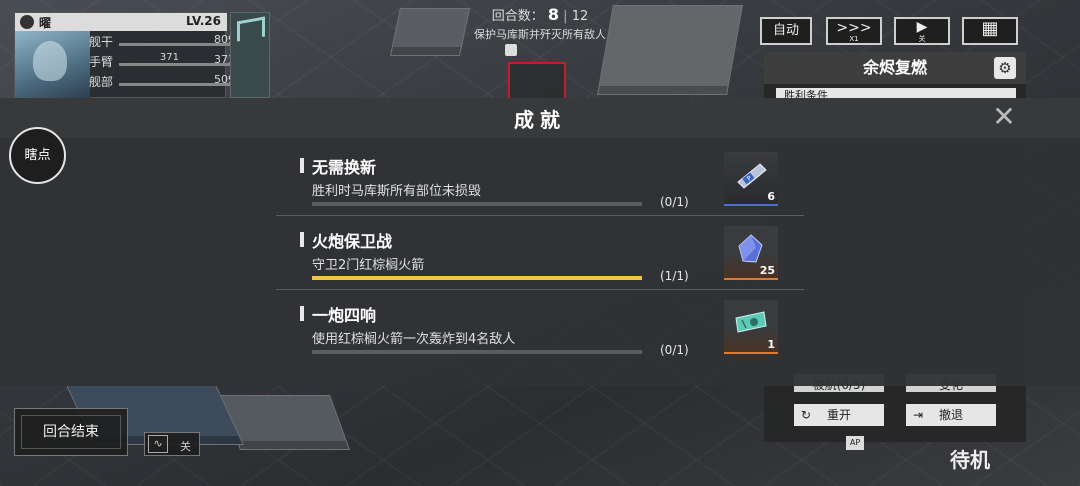 The height and width of the screenshot is (486, 1080). What do you see at coordinates (855, 443) in the screenshot?
I see `ap-badge: AP` at bounding box center [855, 443].